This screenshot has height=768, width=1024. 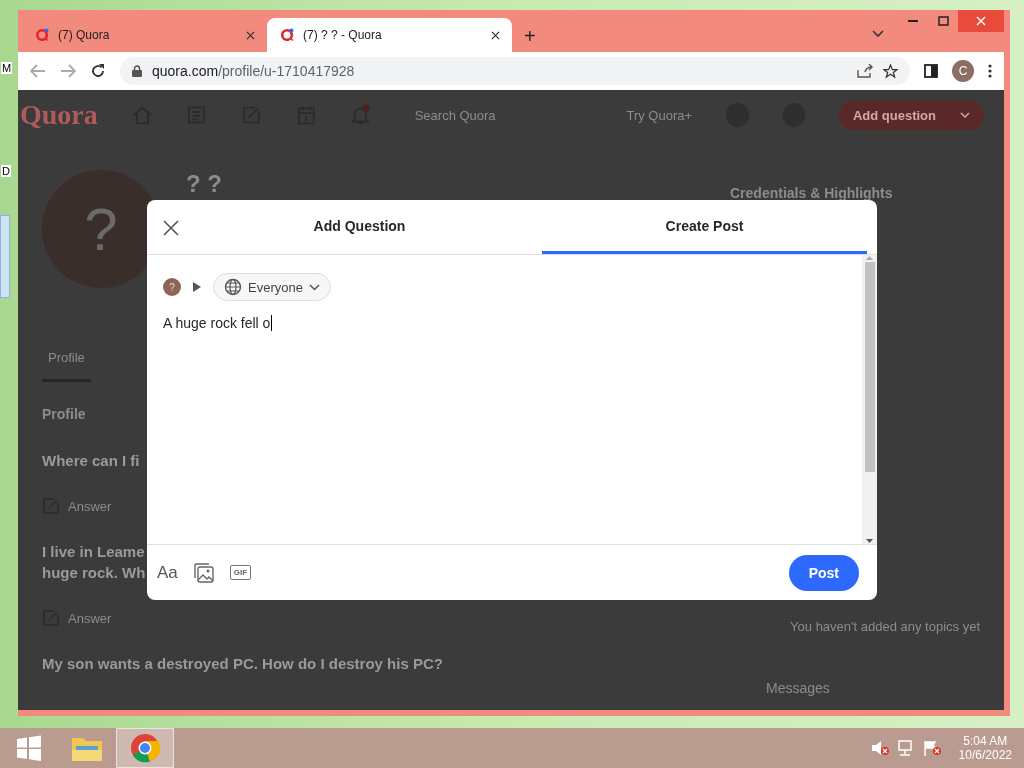 I want to click on arrow-down-icon, so click(x=869, y=541).